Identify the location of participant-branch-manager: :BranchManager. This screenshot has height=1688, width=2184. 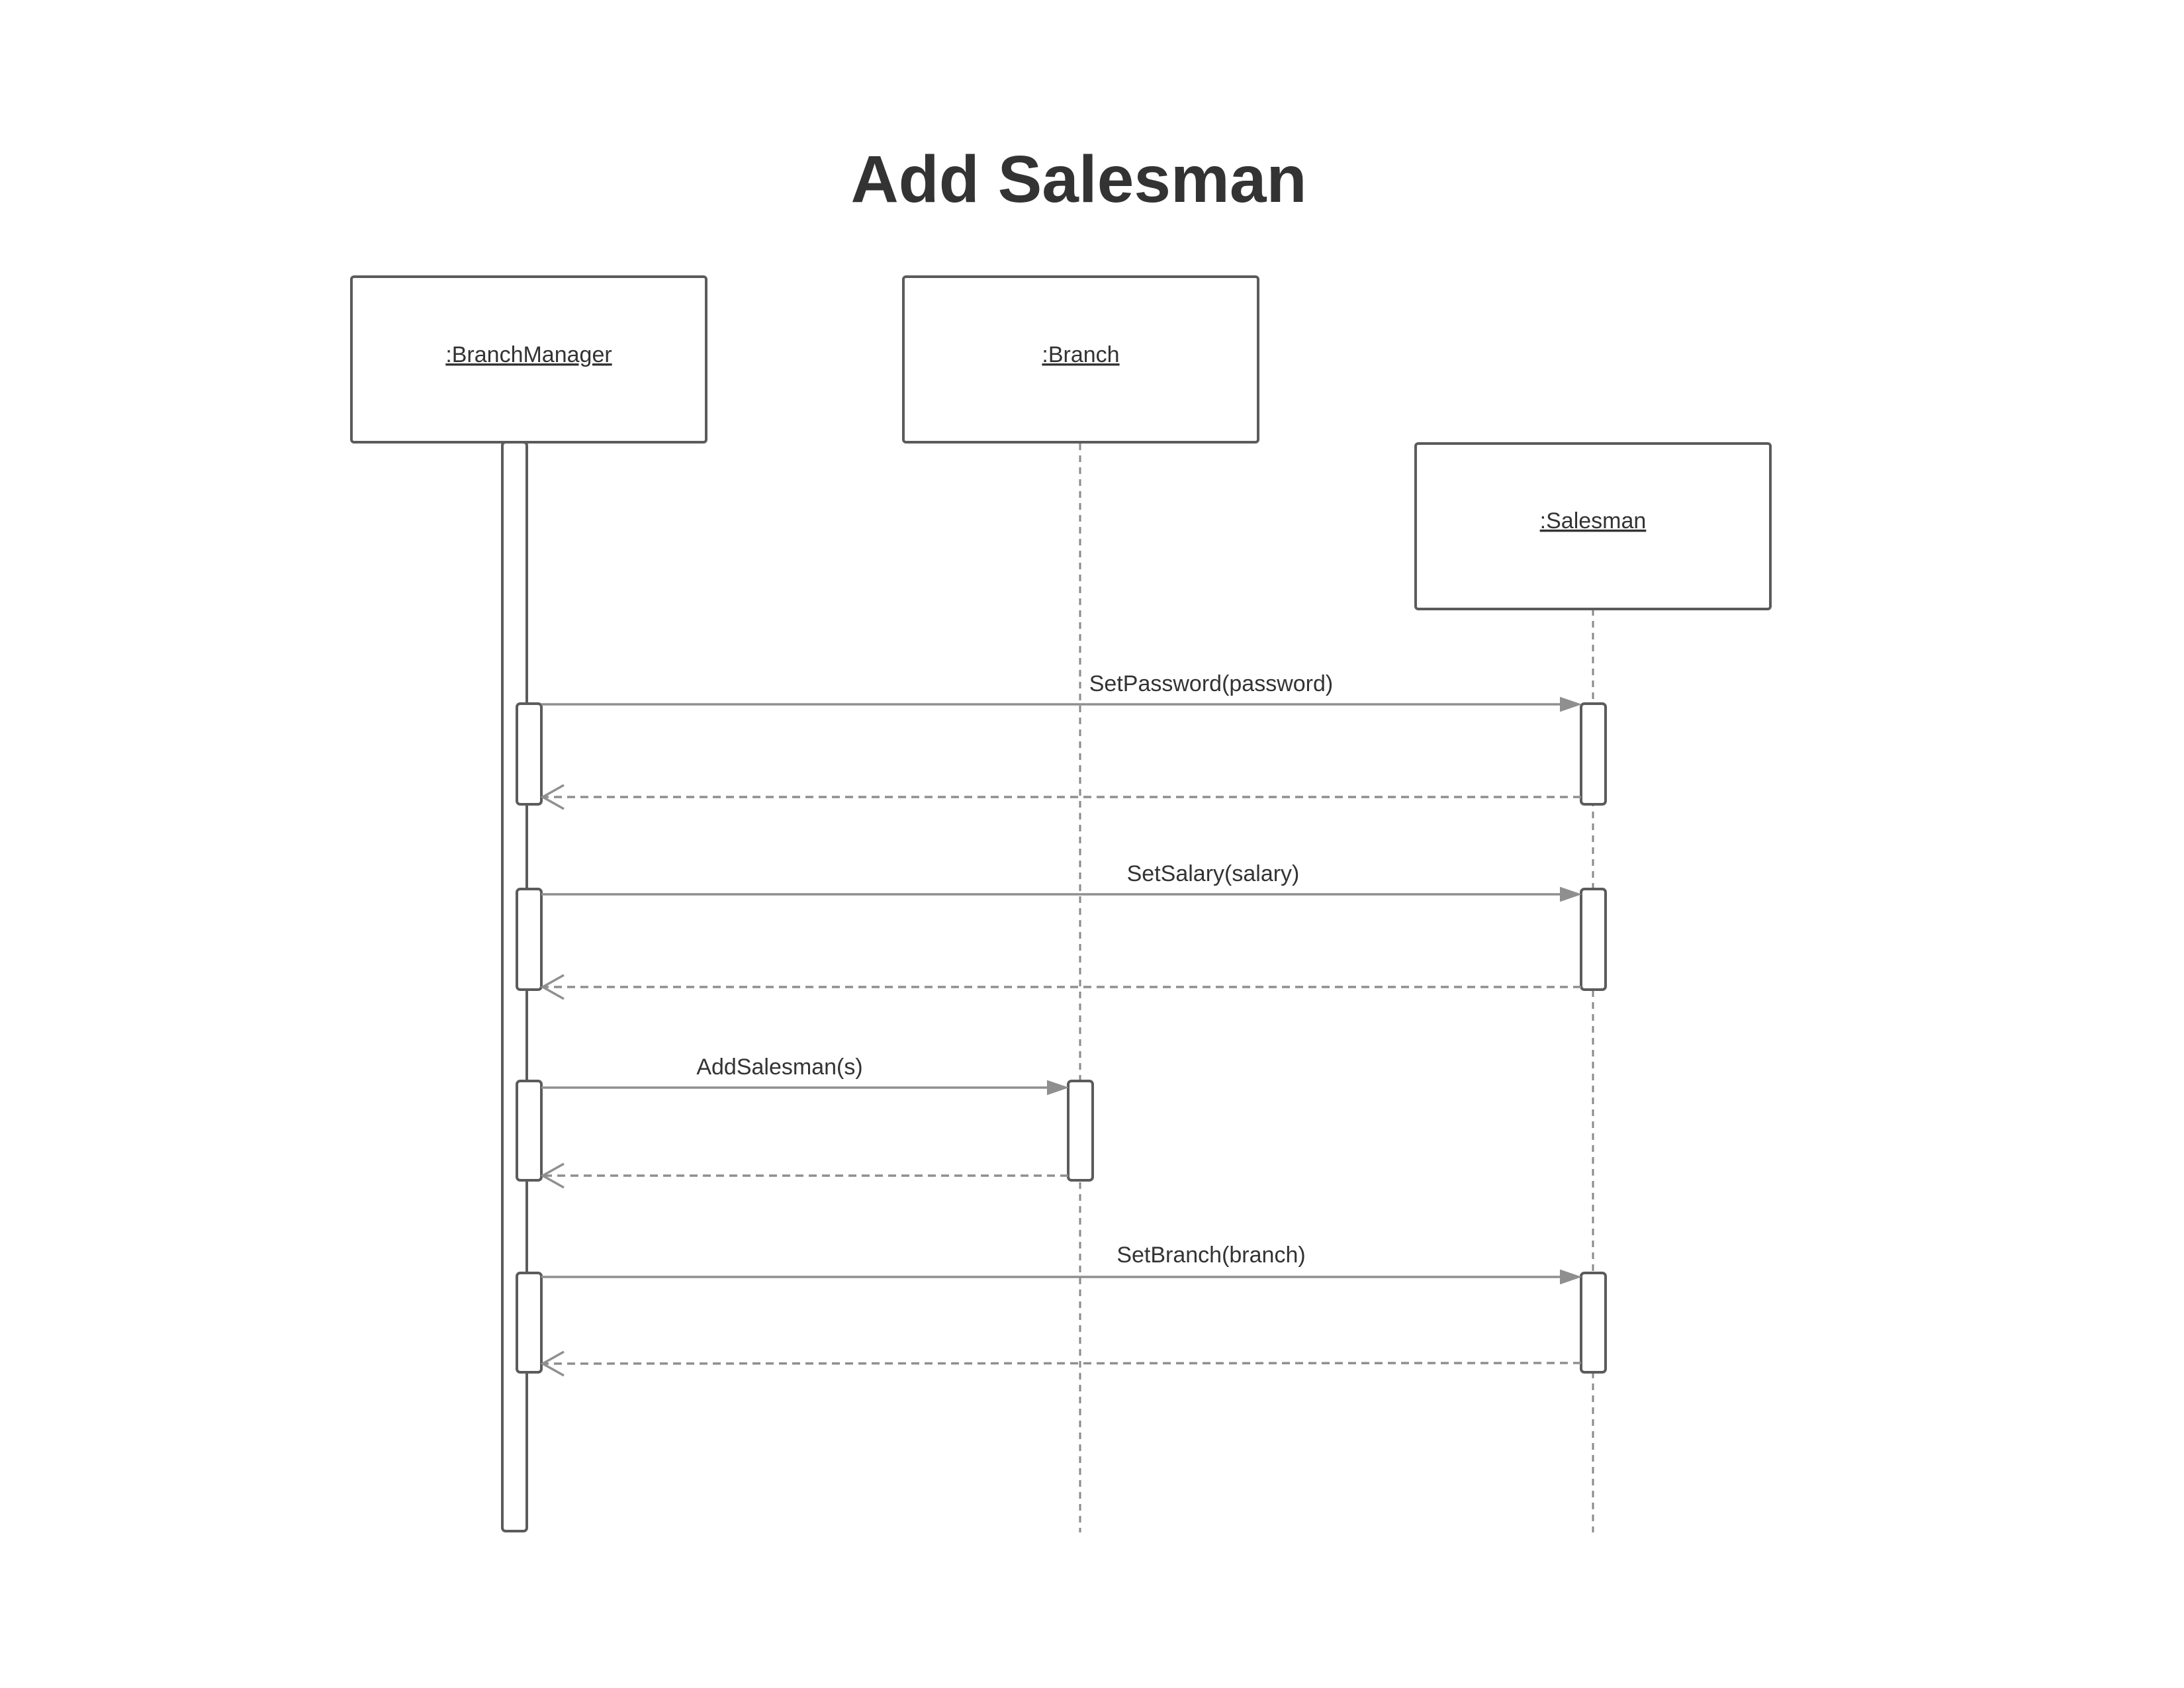
(528, 359).